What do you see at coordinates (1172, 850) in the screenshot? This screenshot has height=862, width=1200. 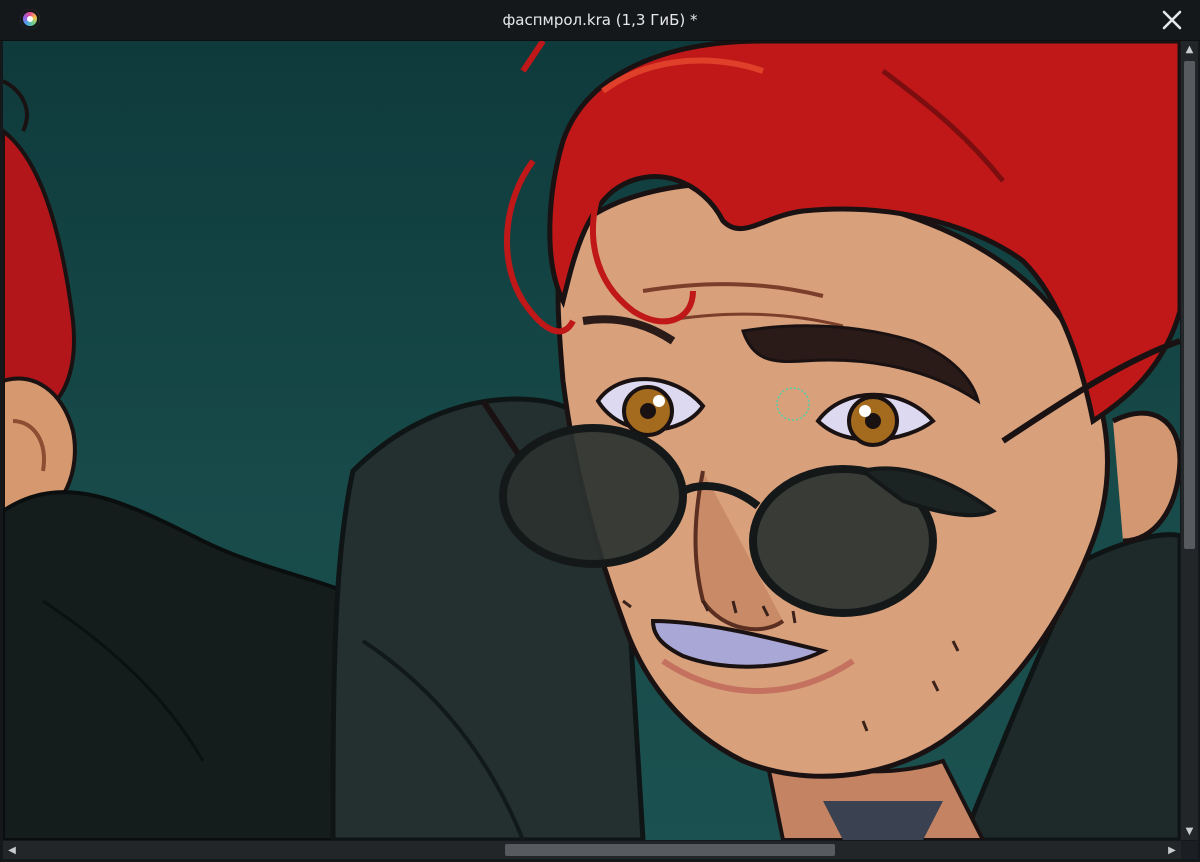 I see `arrow-right-icon: ▶` at bounding box center [1172, 850].